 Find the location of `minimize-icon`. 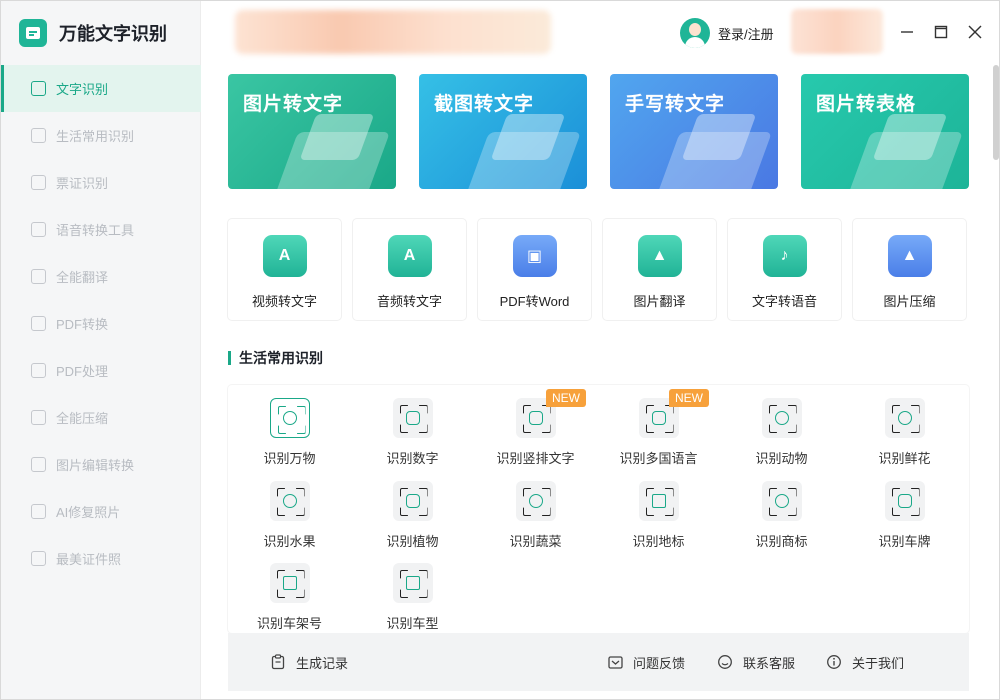

minimize-icon is located at coordinates (907, 32).